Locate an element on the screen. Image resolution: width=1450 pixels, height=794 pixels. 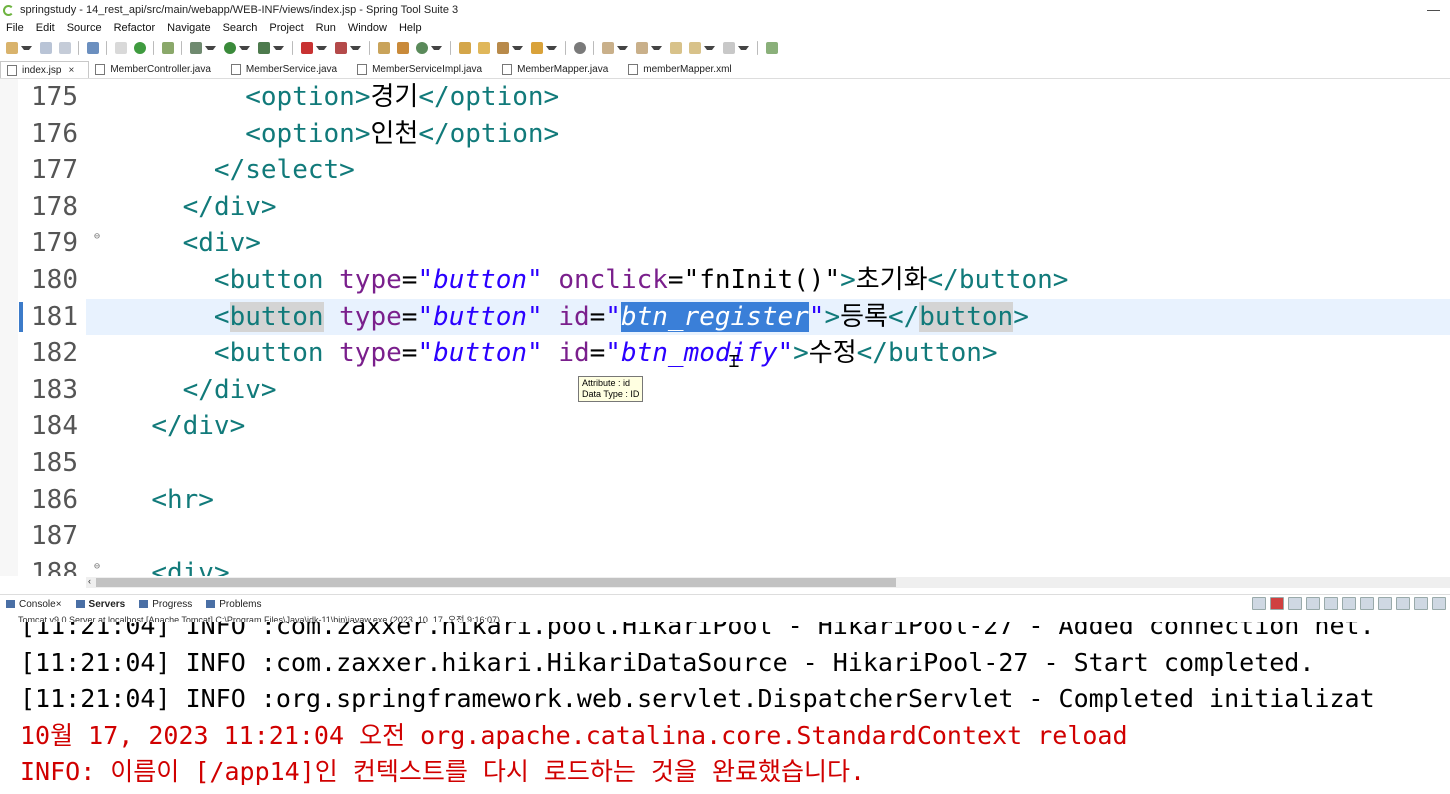
console-tab-servers: Servers is located at coordinates (102, 604).